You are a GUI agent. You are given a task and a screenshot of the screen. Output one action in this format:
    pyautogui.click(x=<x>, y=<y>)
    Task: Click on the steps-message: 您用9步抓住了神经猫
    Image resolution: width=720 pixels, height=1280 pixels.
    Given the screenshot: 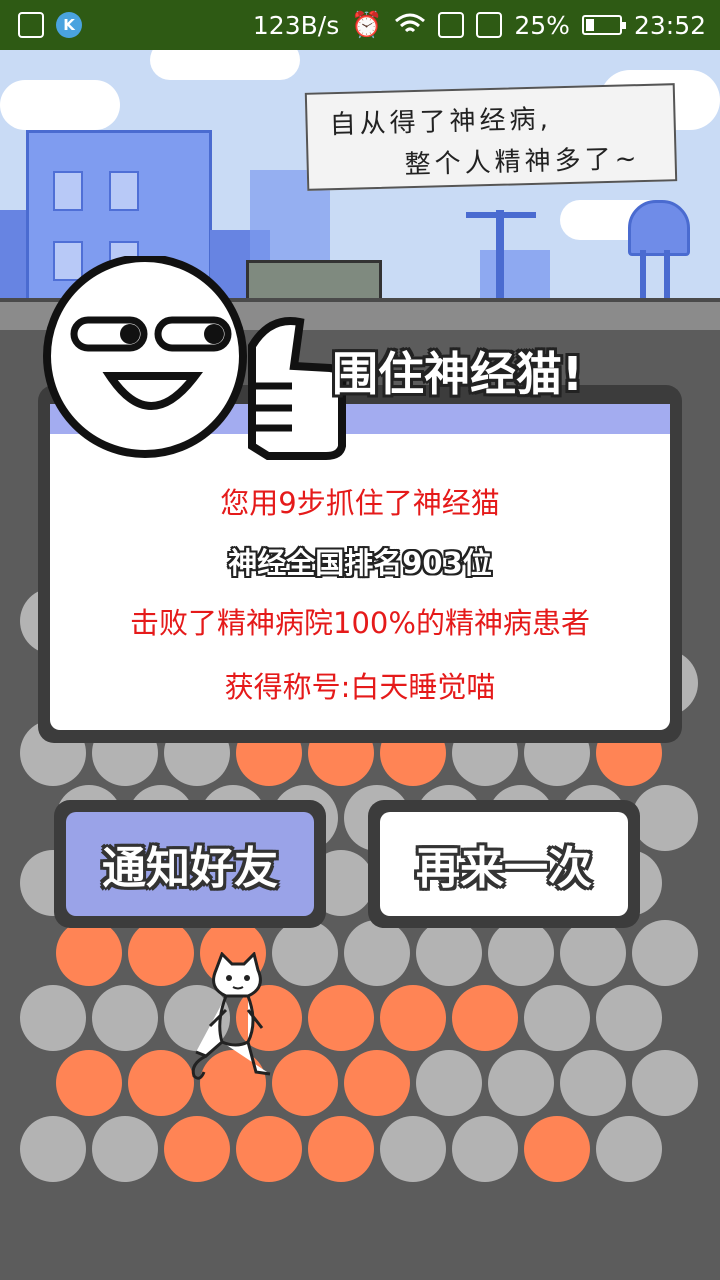 What is the action you would take?
    pyautogui.click(x=360, y=503)
    